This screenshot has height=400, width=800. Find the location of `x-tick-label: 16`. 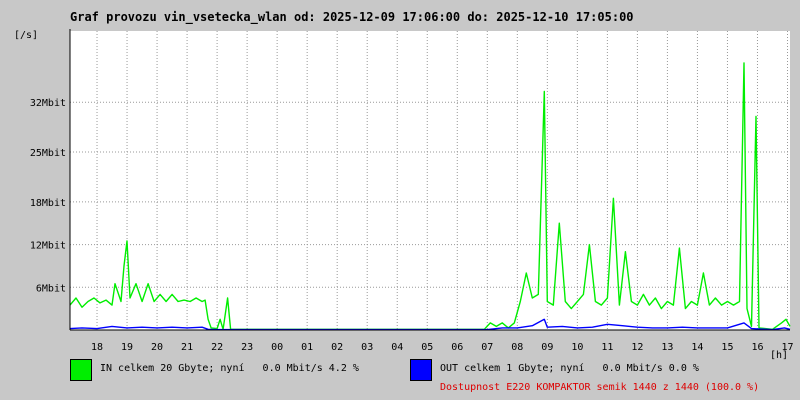

x-tick-label: 16 is located at coordinates (757, 347).